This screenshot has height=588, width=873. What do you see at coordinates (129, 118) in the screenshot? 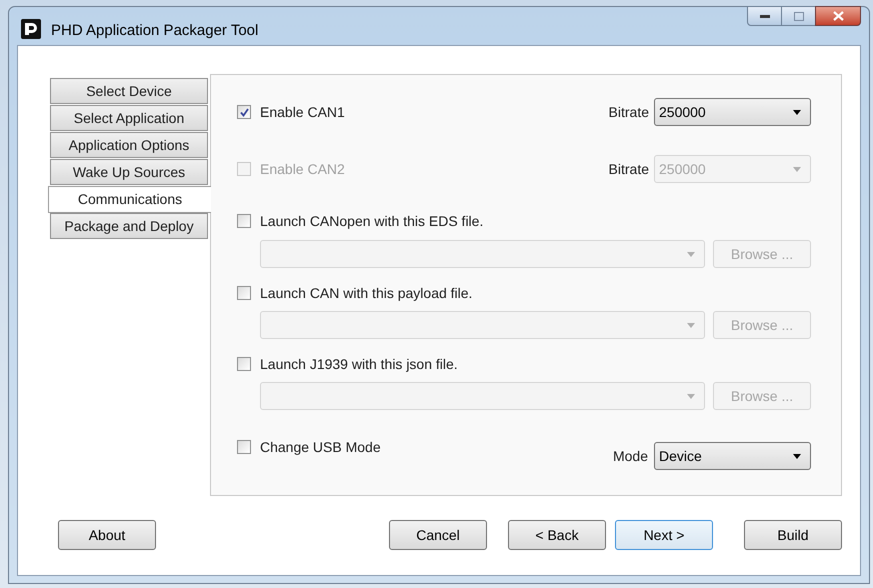
I see `tab: Select Application` at bounding box center [129, 118].